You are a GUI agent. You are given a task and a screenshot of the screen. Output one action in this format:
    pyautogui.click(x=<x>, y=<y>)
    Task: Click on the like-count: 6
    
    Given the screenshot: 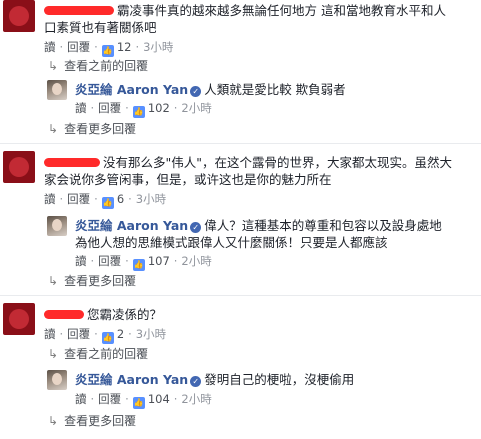 What is the action you would take?
    pyautogui.click(x=120, y=199)
    